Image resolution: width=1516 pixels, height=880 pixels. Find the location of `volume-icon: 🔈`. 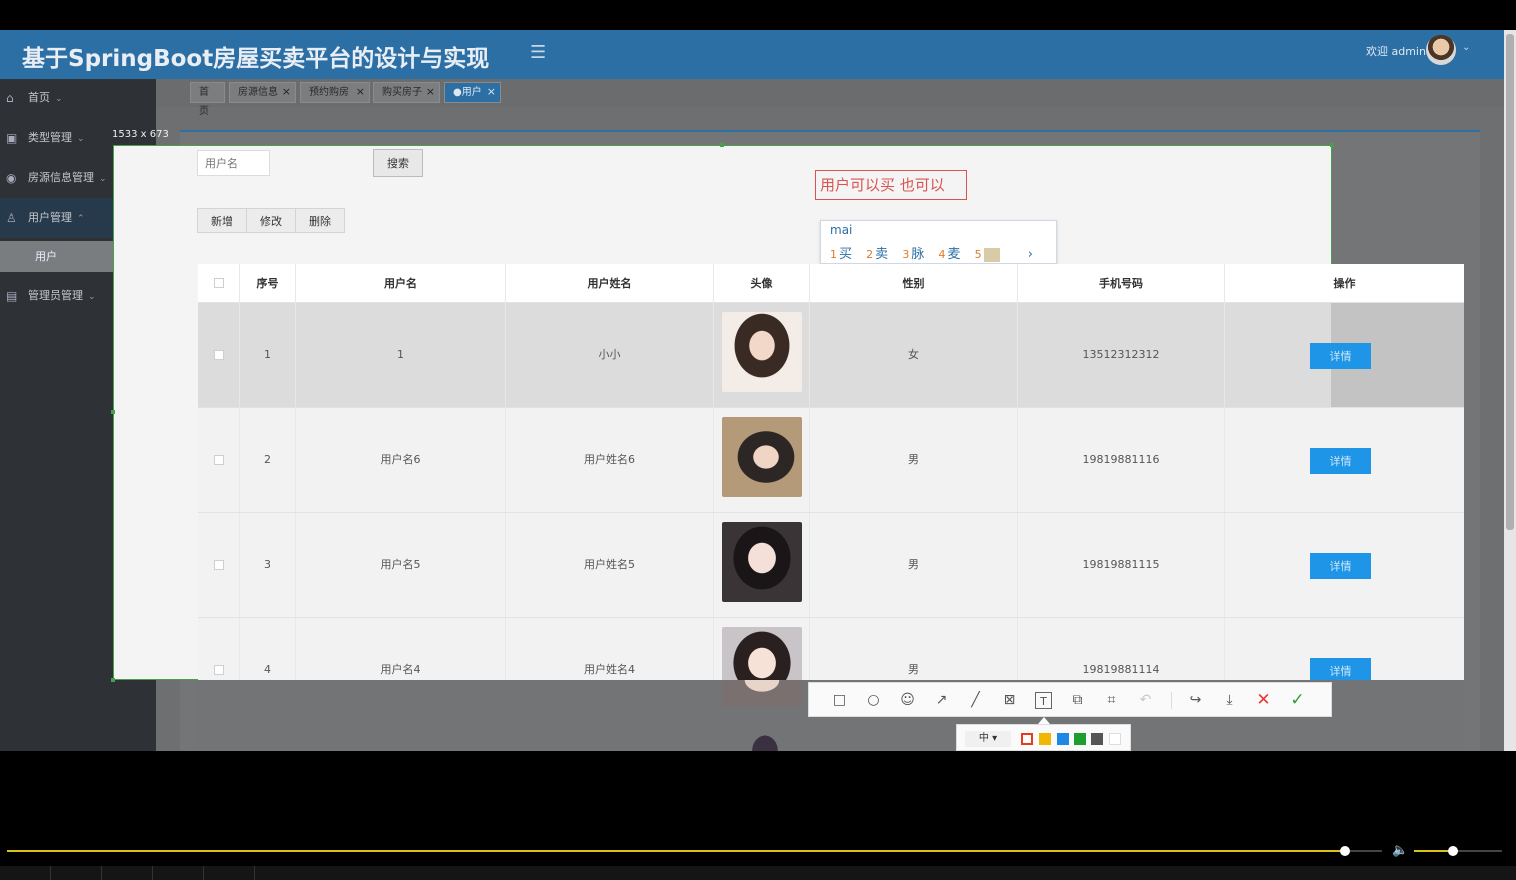

volume-icon: 🔈 is located at coordinates (1400, 850).